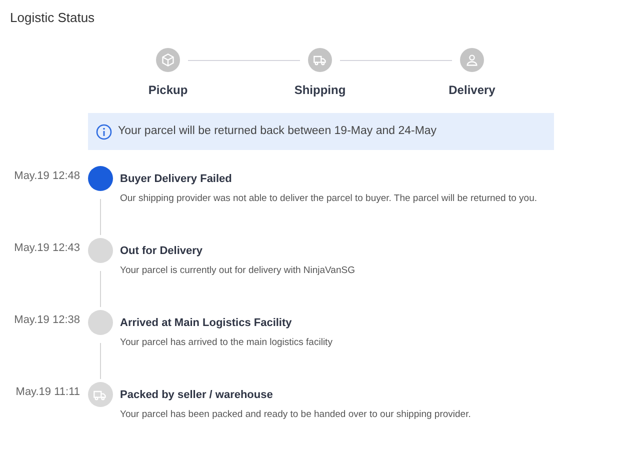  Describe the element at coordinates (46, 320) in the screenshot. I see `event-time: May.19 12:38` at that location.